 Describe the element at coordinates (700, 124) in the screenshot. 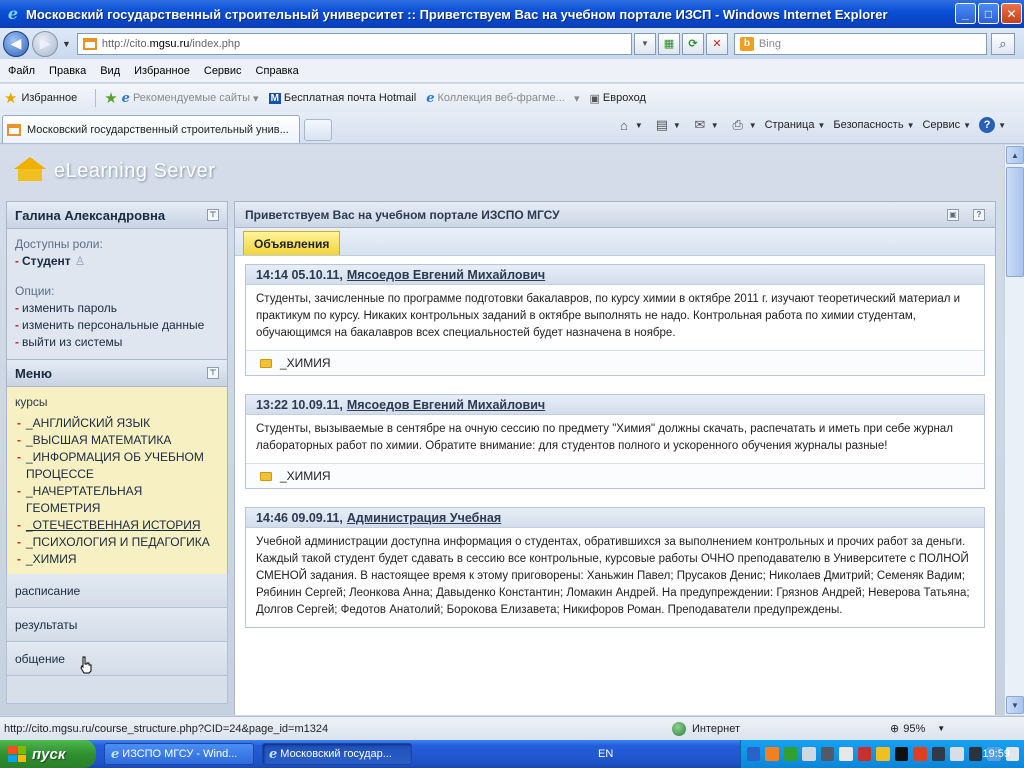

I see `mail-icon: ✉` at that location.